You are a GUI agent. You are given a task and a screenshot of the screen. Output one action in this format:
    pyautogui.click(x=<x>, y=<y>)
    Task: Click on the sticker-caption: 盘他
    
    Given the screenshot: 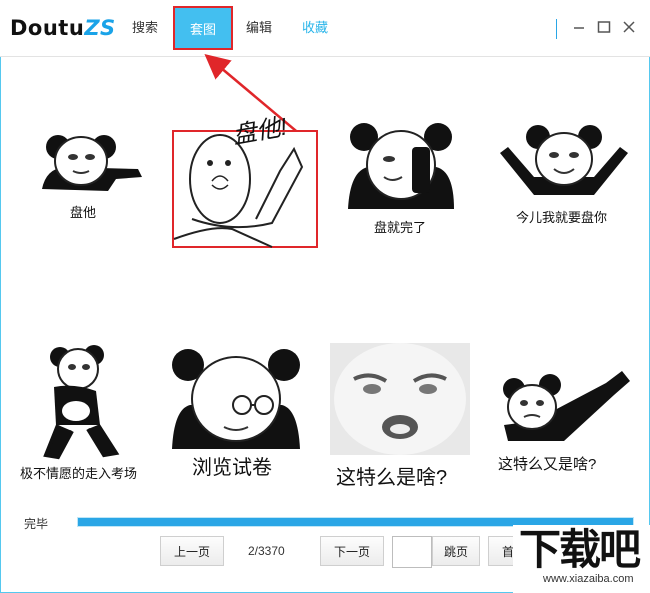 What is the action you would take?
    pyautogui.click(x=83, y=212)
    